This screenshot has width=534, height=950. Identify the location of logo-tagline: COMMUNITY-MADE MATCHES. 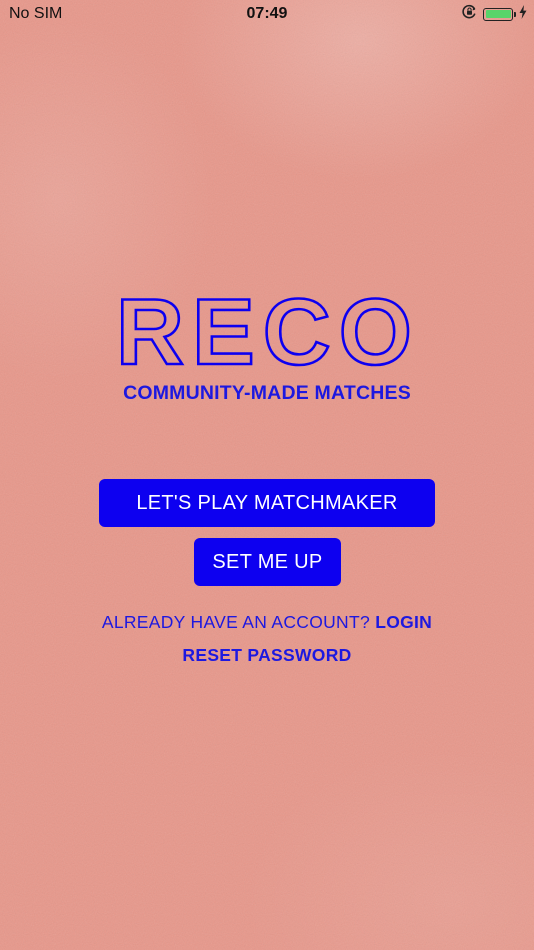
(267, 393).